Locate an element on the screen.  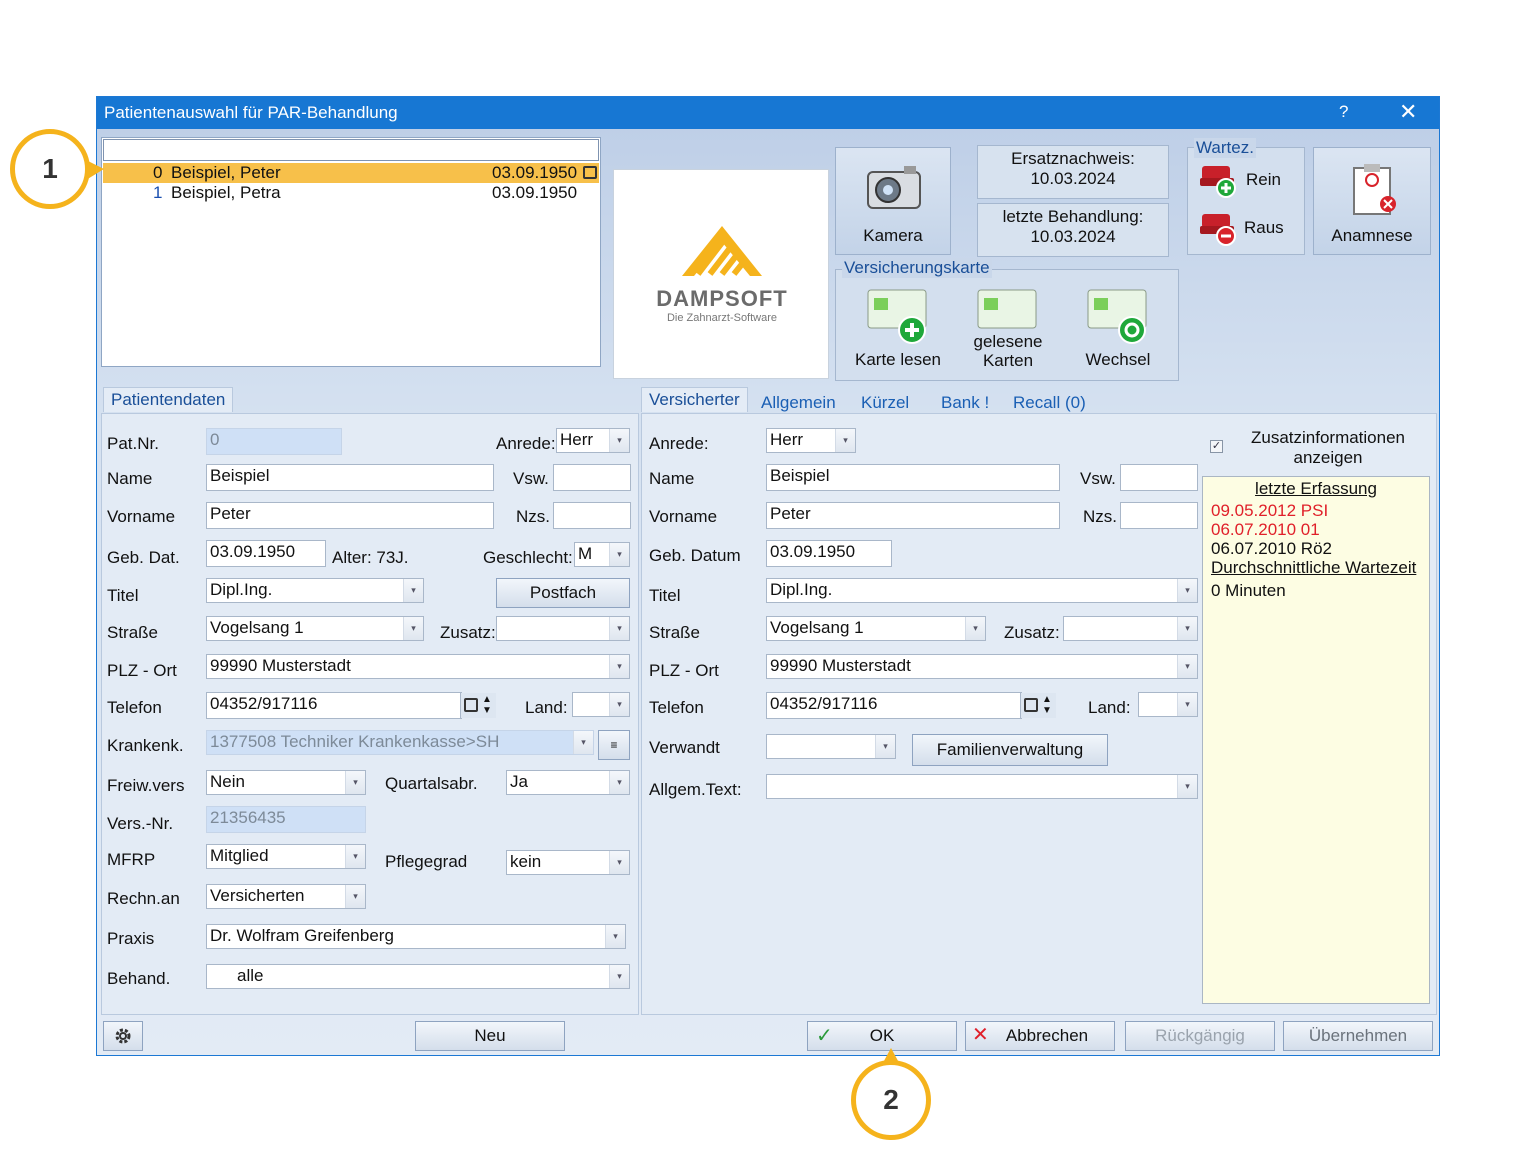
erfassung-entry: 06.07.2010 Rö2 is located at coordinates (1271, 548).